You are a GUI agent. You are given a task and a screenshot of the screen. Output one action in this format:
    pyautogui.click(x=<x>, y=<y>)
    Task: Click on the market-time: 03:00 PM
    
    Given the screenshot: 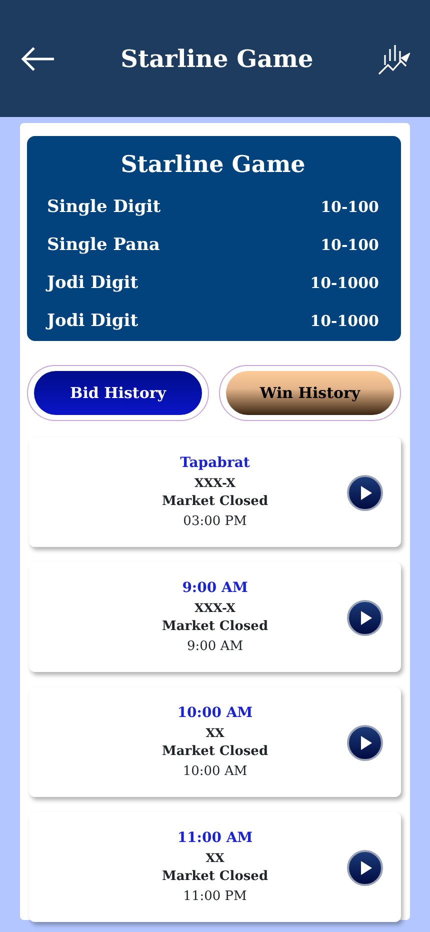 What is the action you would take?
    pyautogui.click(x=215, y=521)
    